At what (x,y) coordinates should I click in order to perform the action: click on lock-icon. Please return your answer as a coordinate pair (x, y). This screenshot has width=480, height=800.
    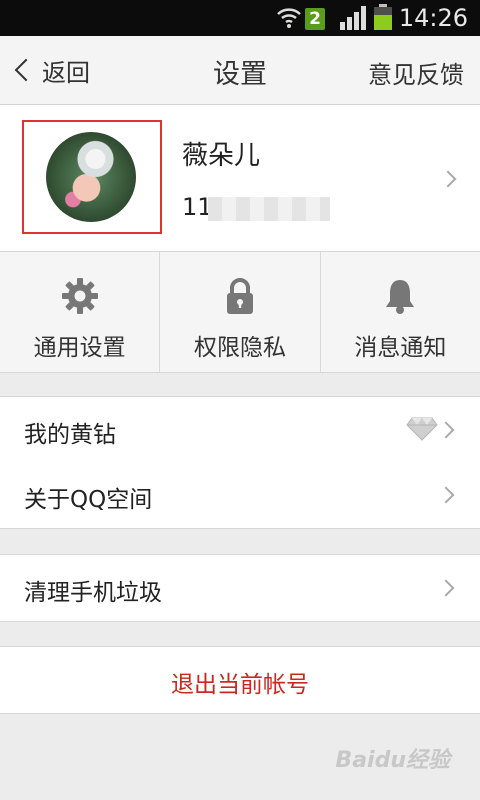
    Looking at the image, I should click on (239, 296).